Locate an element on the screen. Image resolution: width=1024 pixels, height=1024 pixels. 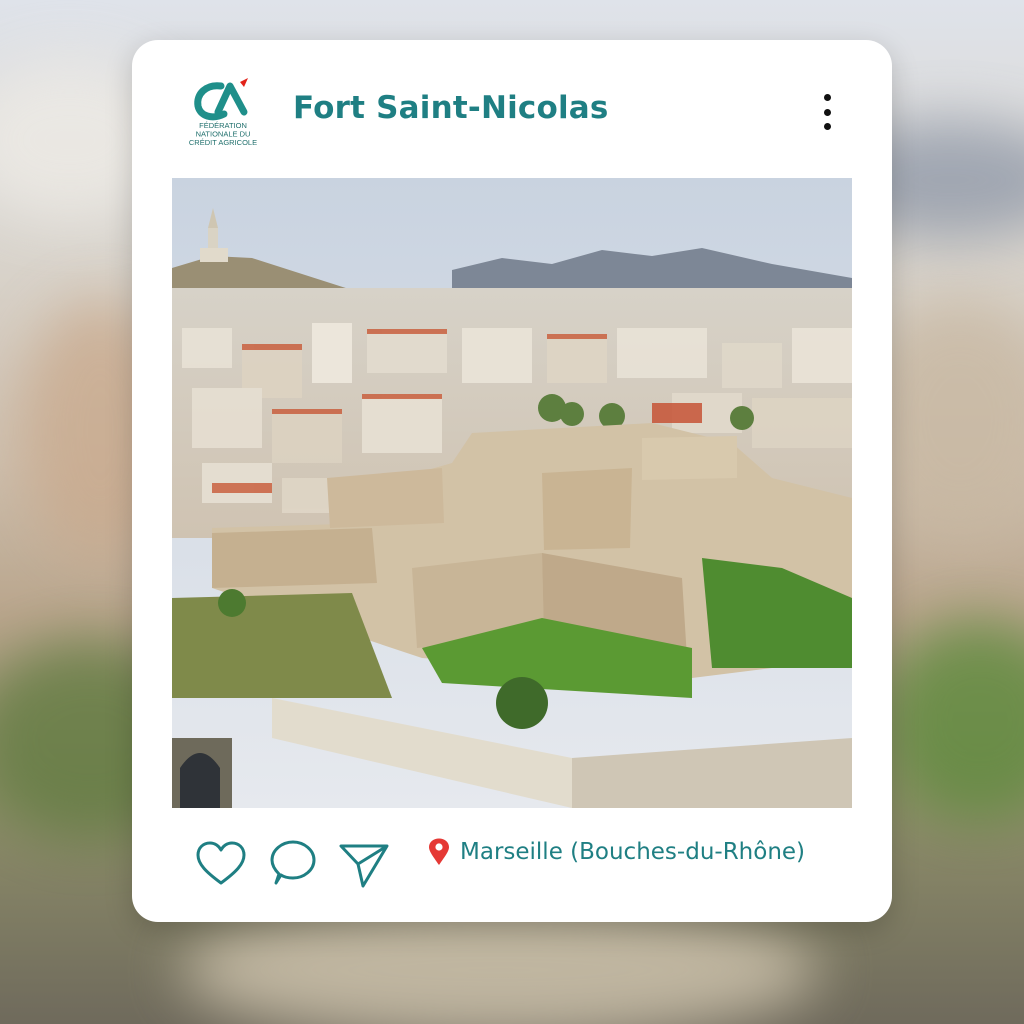
more-options-icon is located at coordinates (827, 112).